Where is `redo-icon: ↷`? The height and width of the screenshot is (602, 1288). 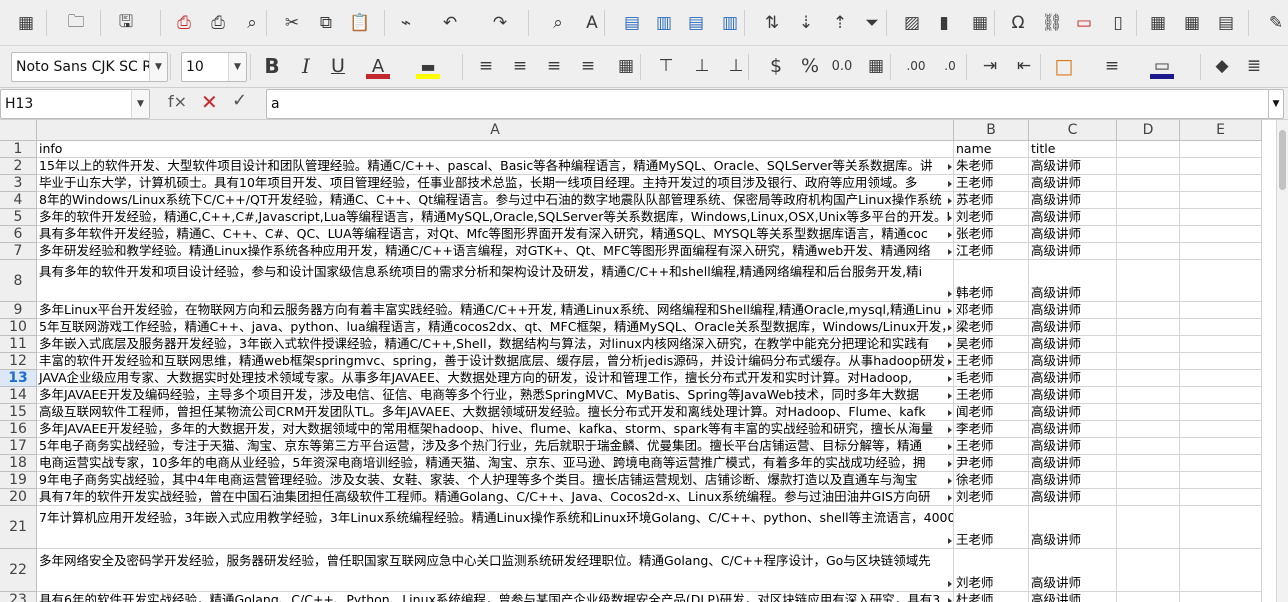
redo-icon: ↷ is located at coordinates (500, 23).